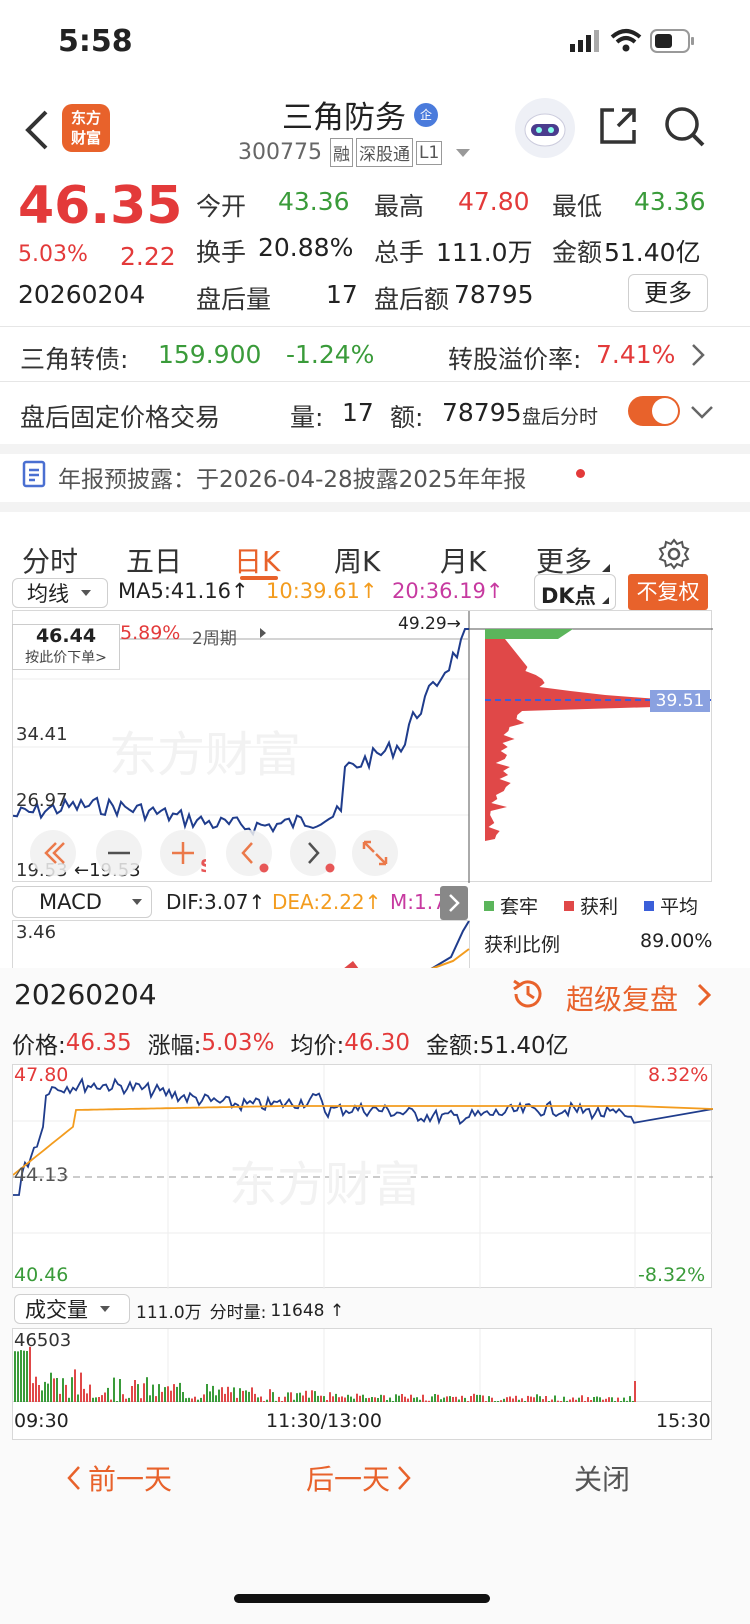 The image size is (750, 1624). Describe the element at coordinates (42, 734) in the screenshot. I see `y-axis-label-1: 34.41` at that location.